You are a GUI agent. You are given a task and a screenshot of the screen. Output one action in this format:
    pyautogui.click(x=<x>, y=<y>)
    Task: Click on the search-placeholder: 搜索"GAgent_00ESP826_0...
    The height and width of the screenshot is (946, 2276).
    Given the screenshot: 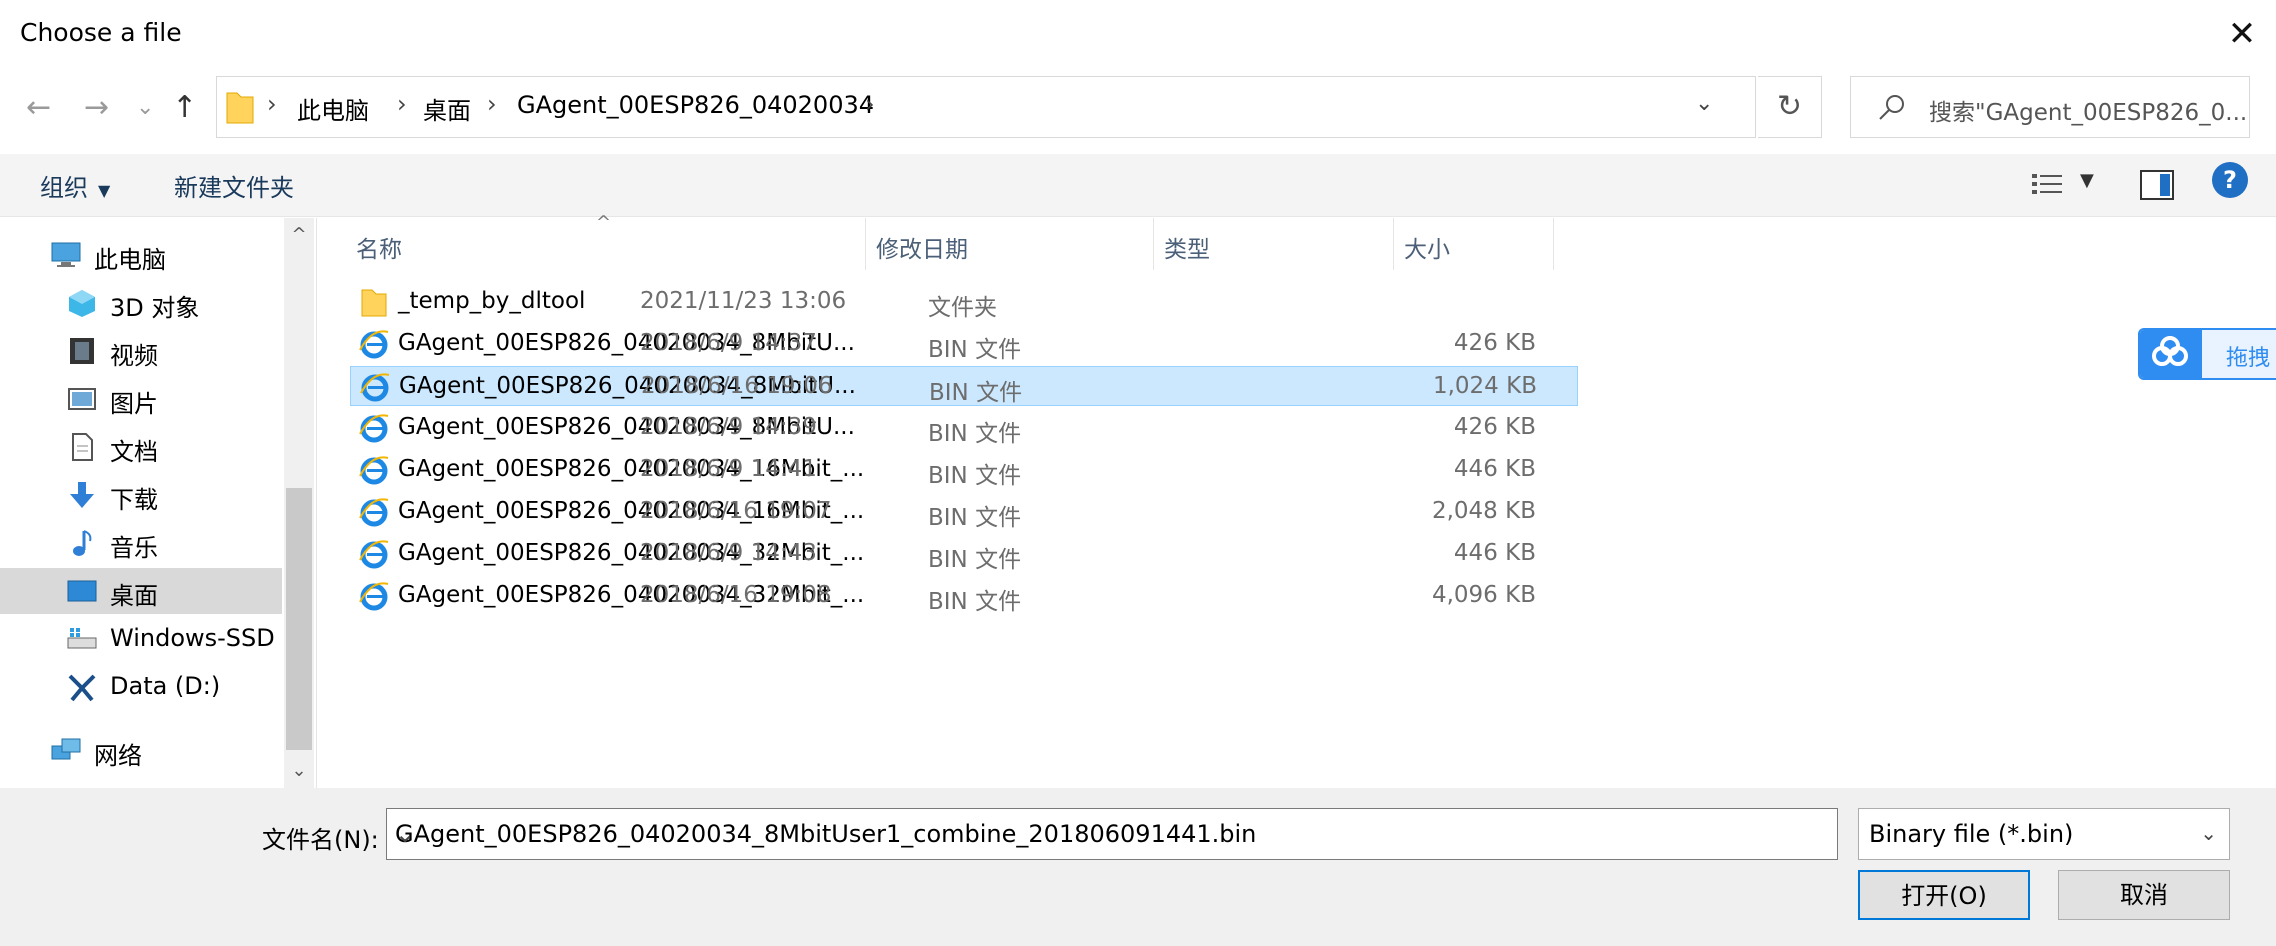 What is the action you would take?
    pyautogui.click(x=2088, y=113)
    